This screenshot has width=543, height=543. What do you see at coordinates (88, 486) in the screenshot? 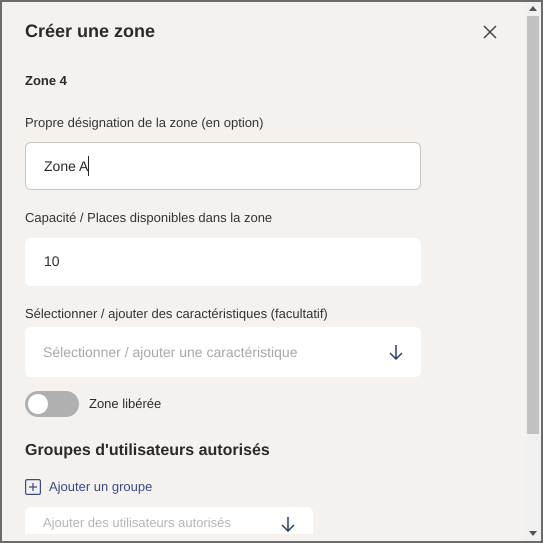
I see `add-group-link: Ajouter un groupe` at bounding box center [88, 486].